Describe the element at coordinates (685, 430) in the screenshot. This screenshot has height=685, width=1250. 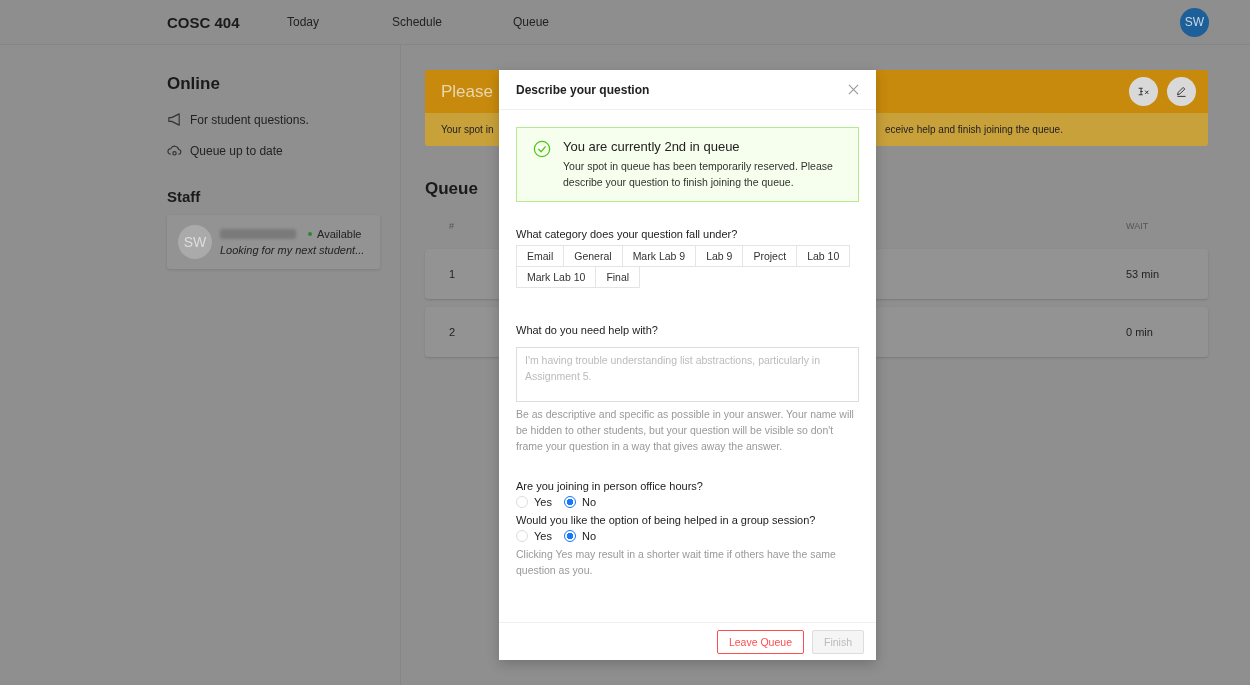
I see `help-text: Be as descriptive and specific as possible in your answer. Your name will be hidden to other students, but your question will be visible so don't frame your question in a way that gives away the answer.` at that location.